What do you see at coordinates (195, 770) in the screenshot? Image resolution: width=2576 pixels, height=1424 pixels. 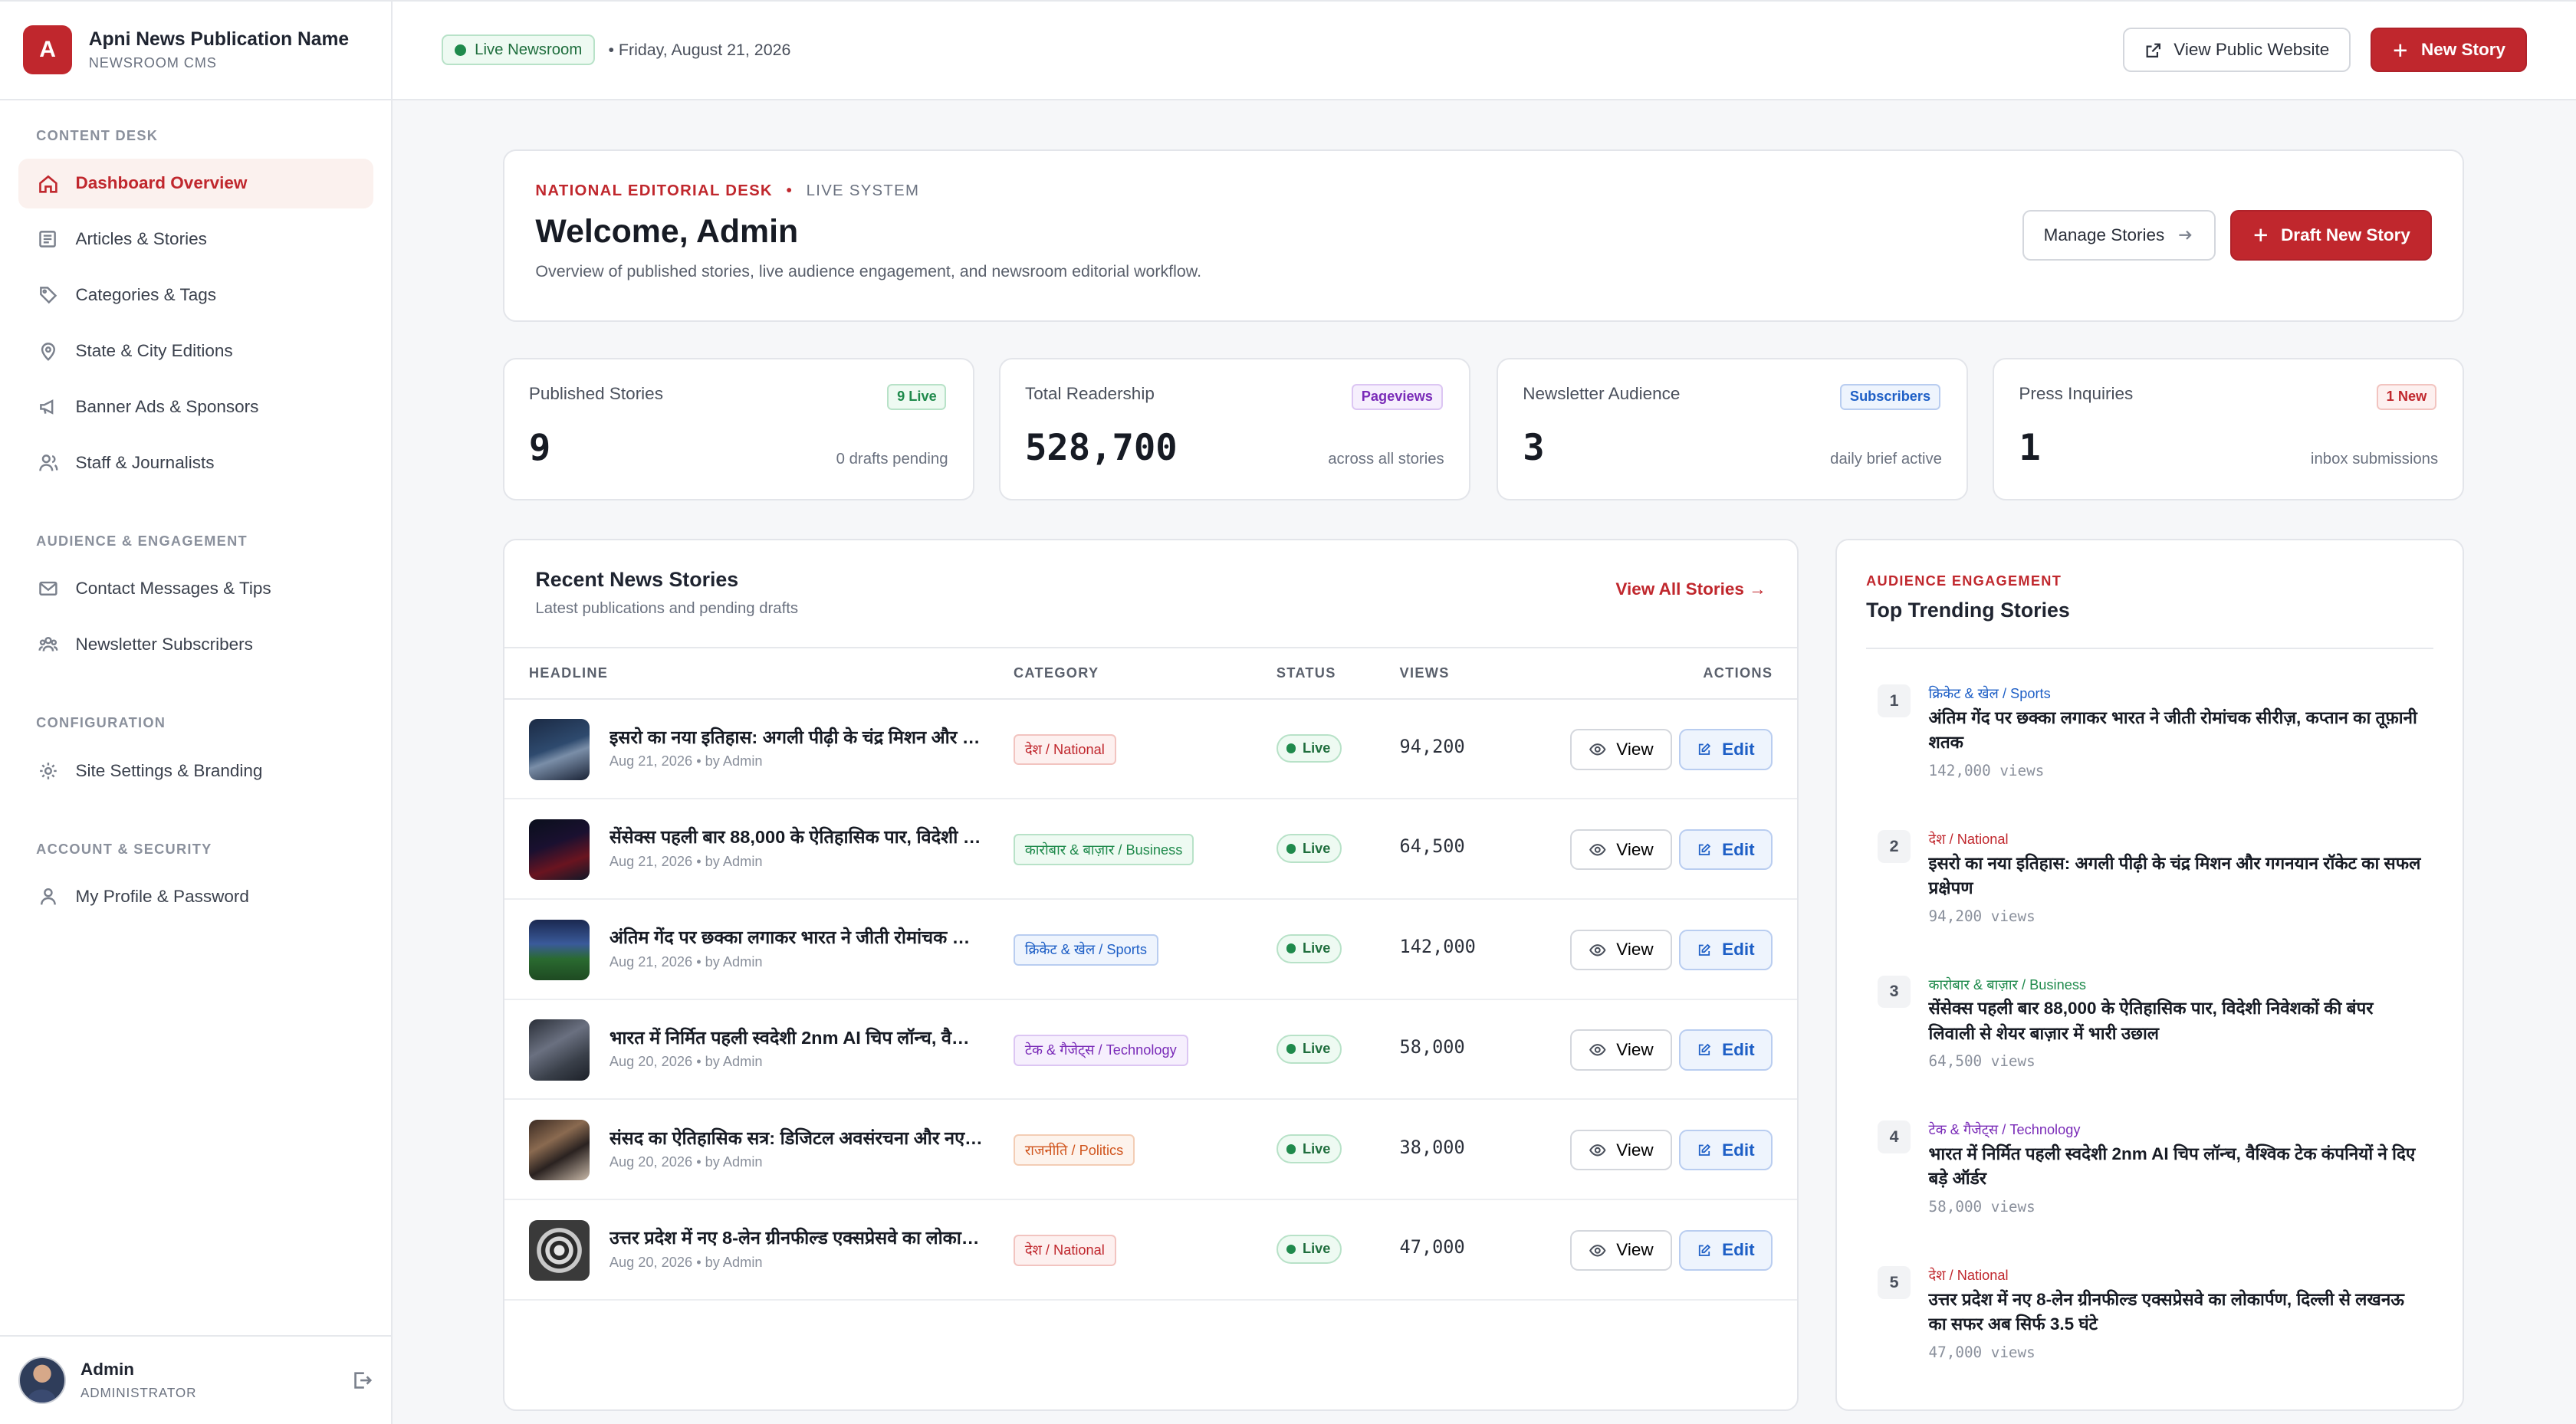 I see `sidebar-item-settings: Site Settings & Branding` at bounding box center [195, 770].